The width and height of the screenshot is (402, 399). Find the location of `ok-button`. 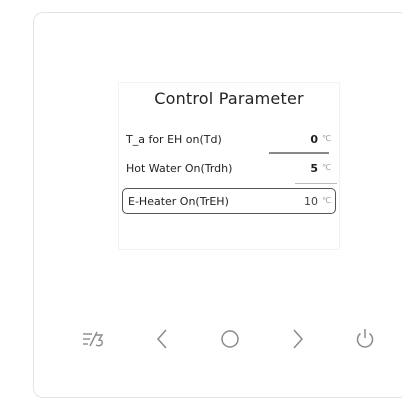

ok-button is located at coordinates (230, 339).